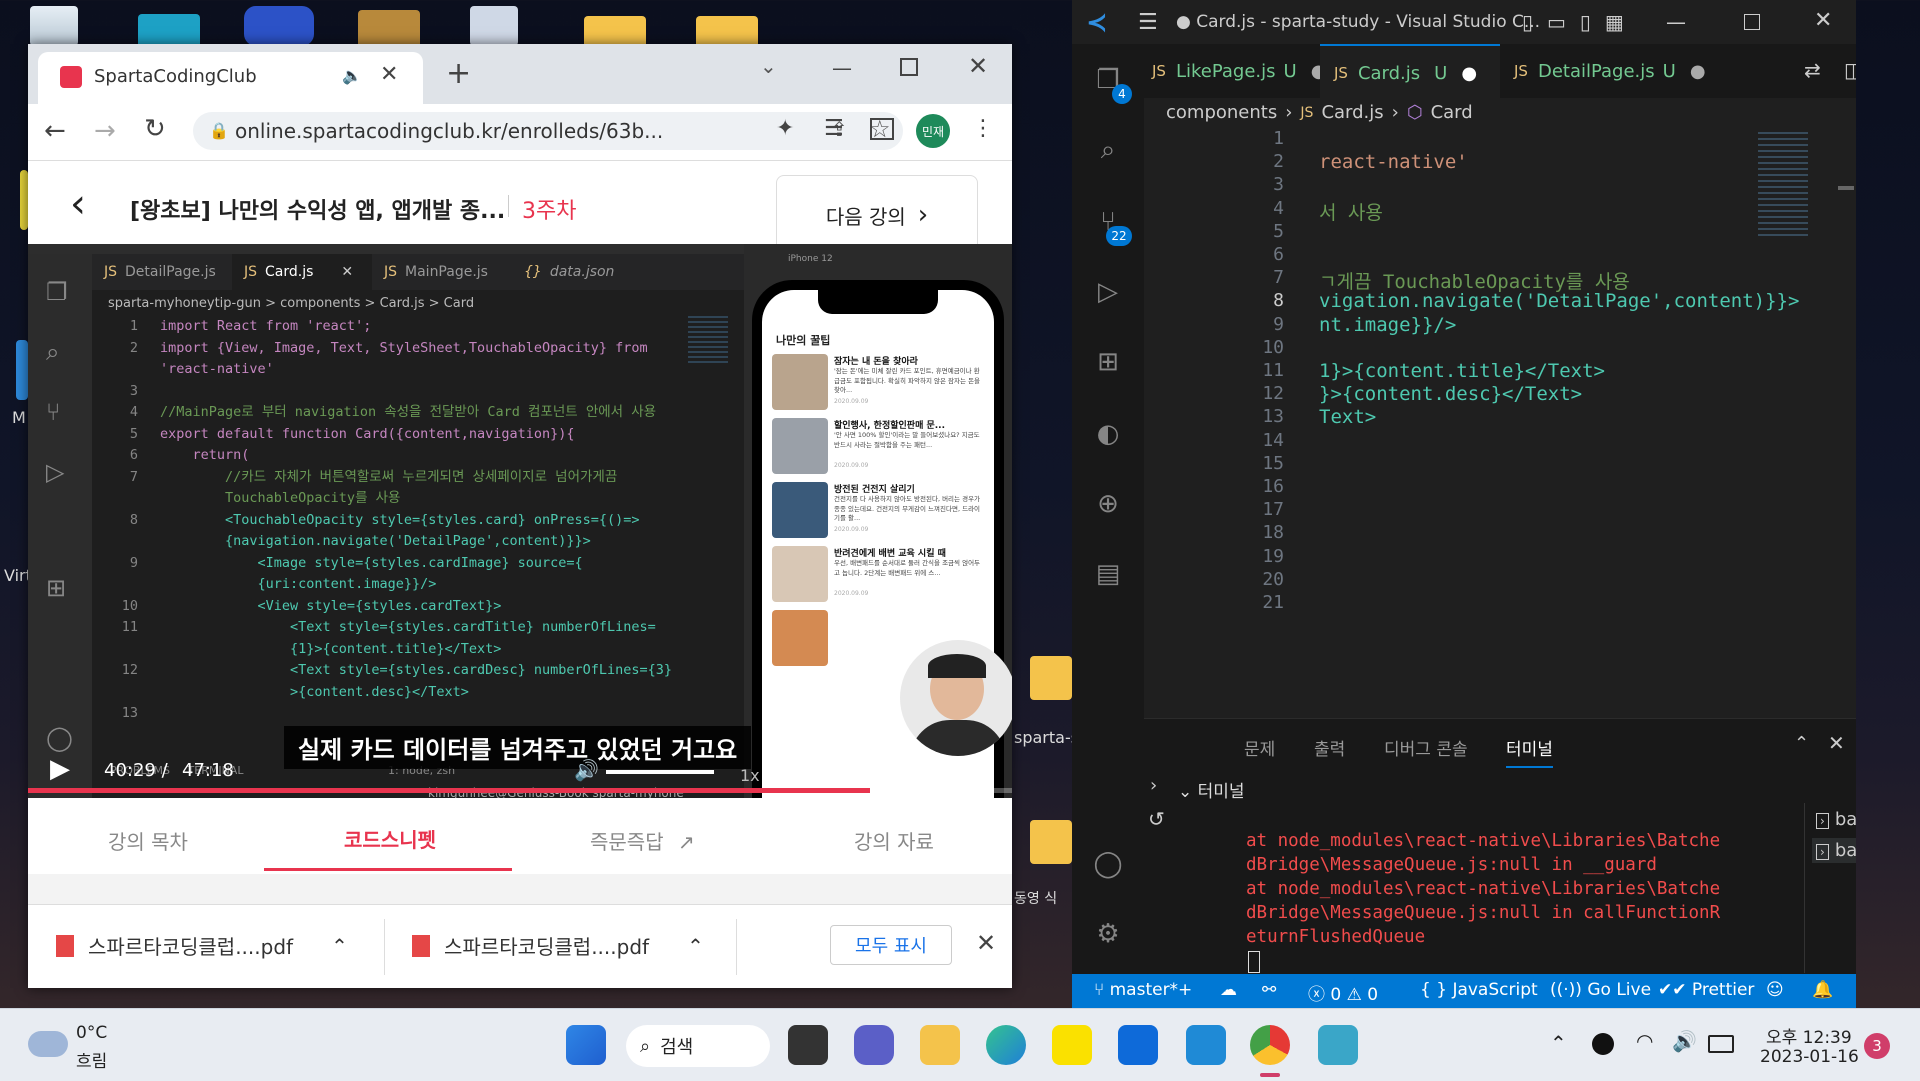 The height and width of the screenshot is (1081, 1920). I want to click on folder-icon, so click(1051, 678).